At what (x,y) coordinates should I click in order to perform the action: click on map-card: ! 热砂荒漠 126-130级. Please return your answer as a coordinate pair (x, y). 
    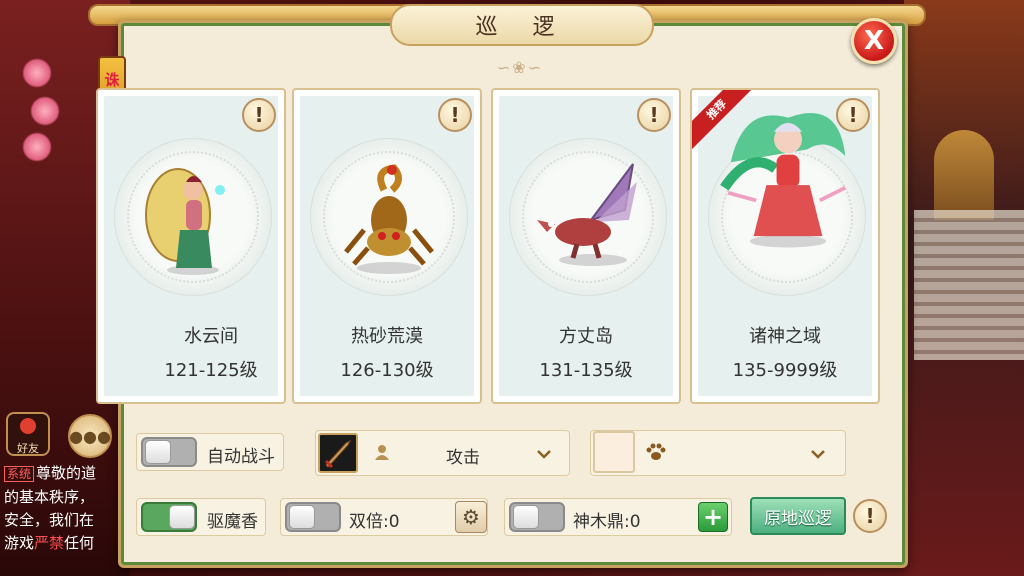
    Looking at the image, I should click on (387, 246).